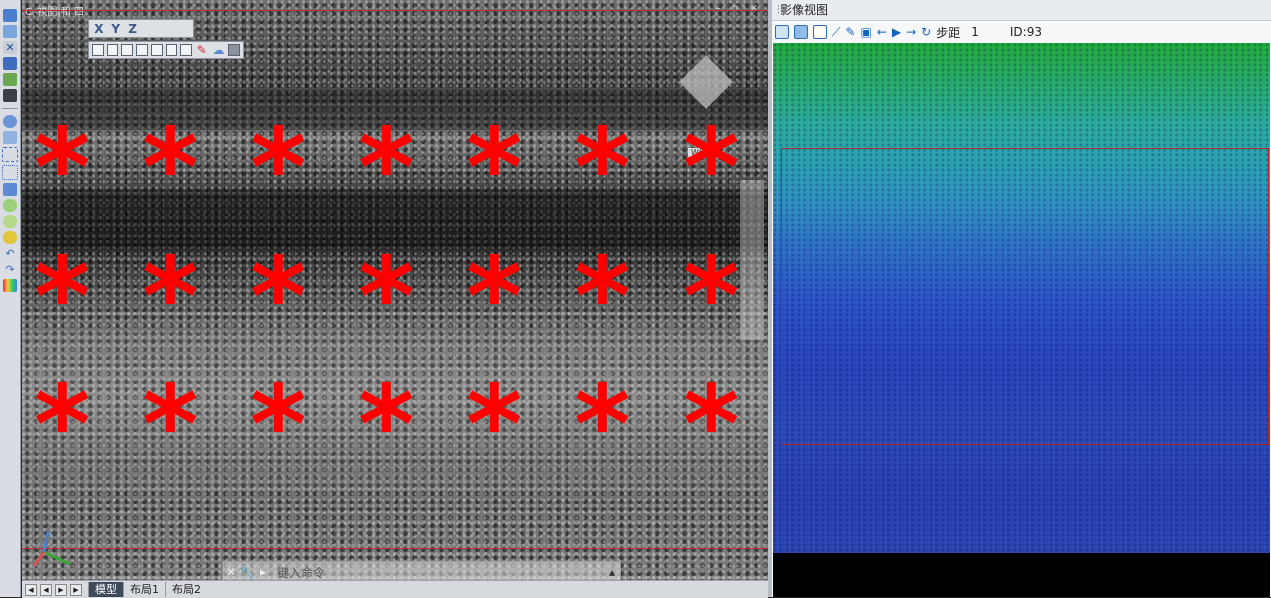 The image size is (1271, 598). I want to click on wrench-icon: 🔧, so click(247, 572).